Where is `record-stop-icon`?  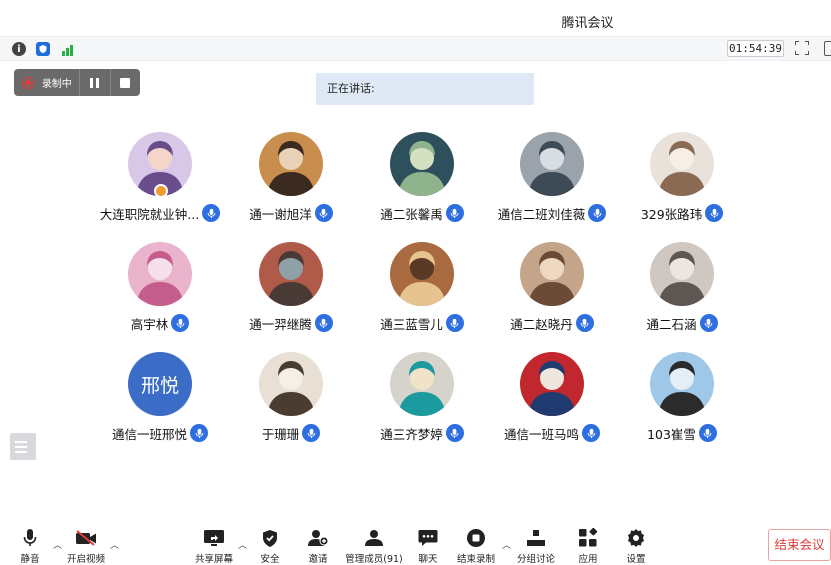
record-stop-icon is located at coordinates (476, 538).